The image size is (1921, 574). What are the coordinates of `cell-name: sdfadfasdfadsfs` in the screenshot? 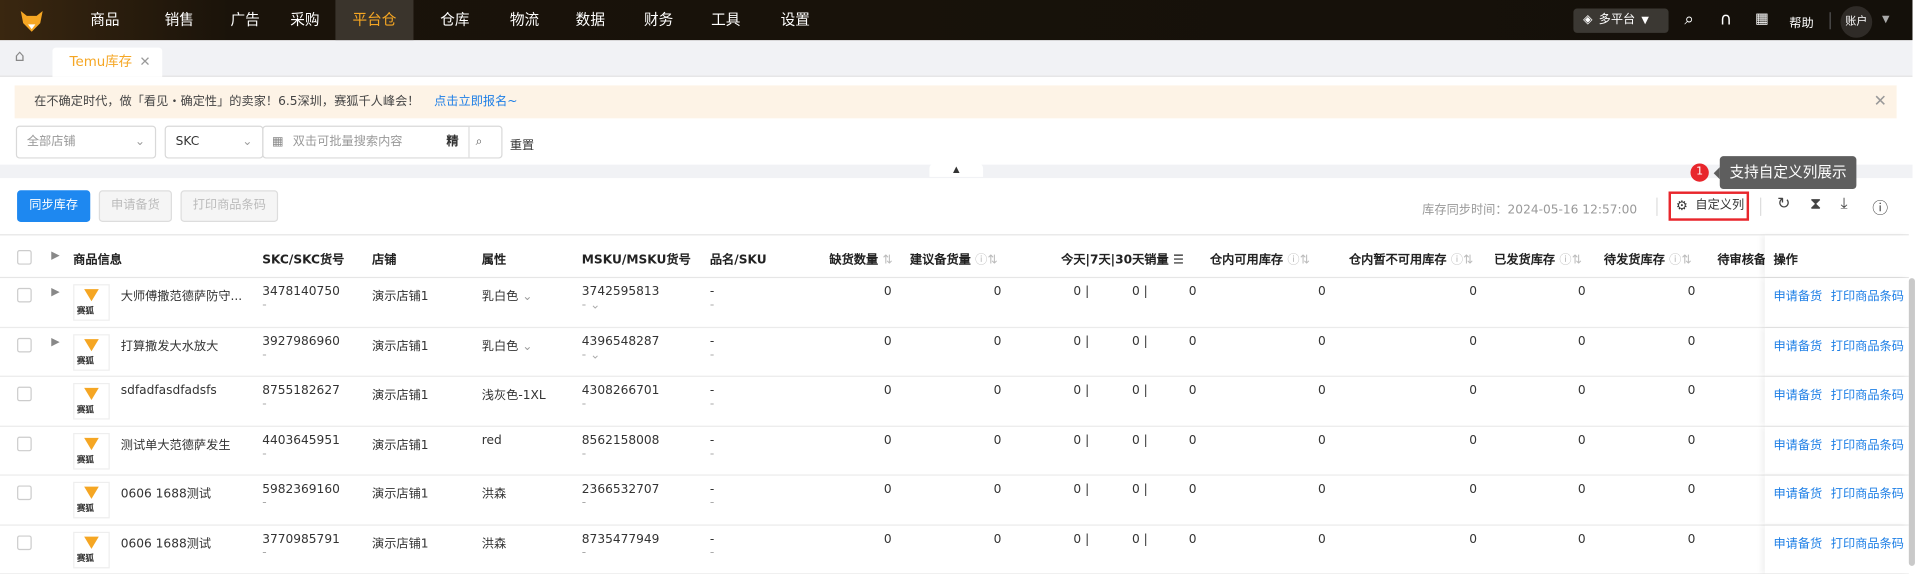 It's located at (168, 391).